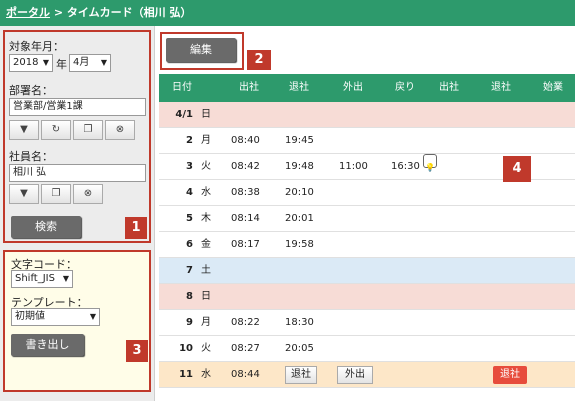 The width and height of the screenshot is (575, 401). What do you see at coordinates (287, 13) in the screenshot?
I see `title-bar: ポータル > タイムカード（相川 弘）` at bounding box center [287, 13].